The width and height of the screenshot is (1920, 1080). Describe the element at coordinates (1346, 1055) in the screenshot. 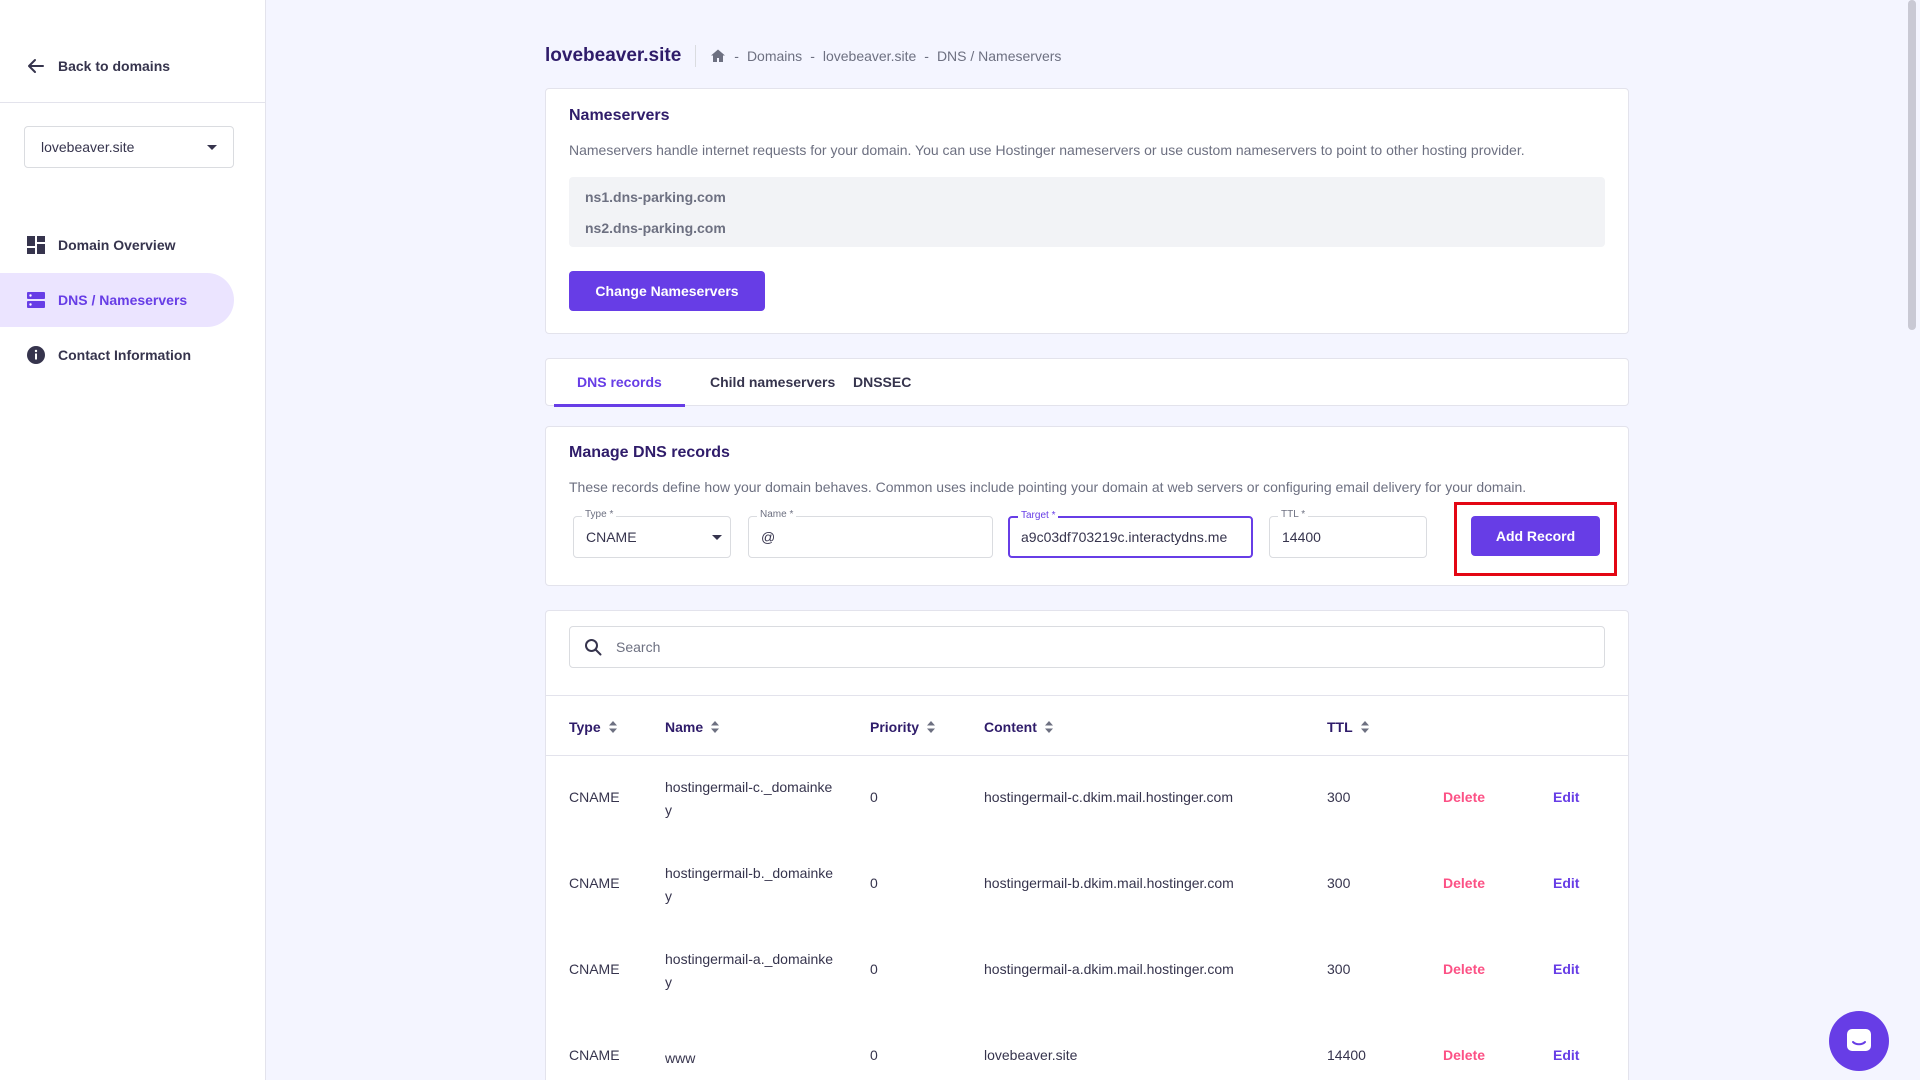

I see `cell-ttl: 14400` at that location.